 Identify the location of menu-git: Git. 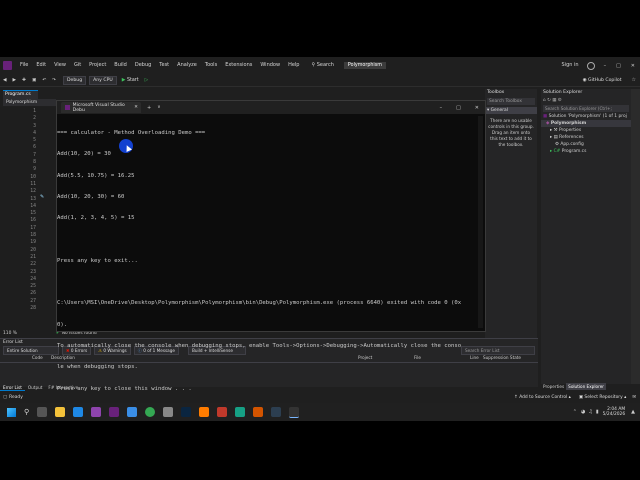
(77, 65).